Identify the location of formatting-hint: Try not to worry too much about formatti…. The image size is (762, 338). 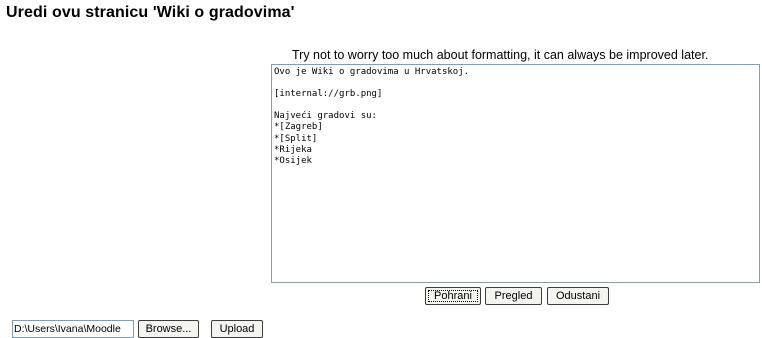
(500, 55).